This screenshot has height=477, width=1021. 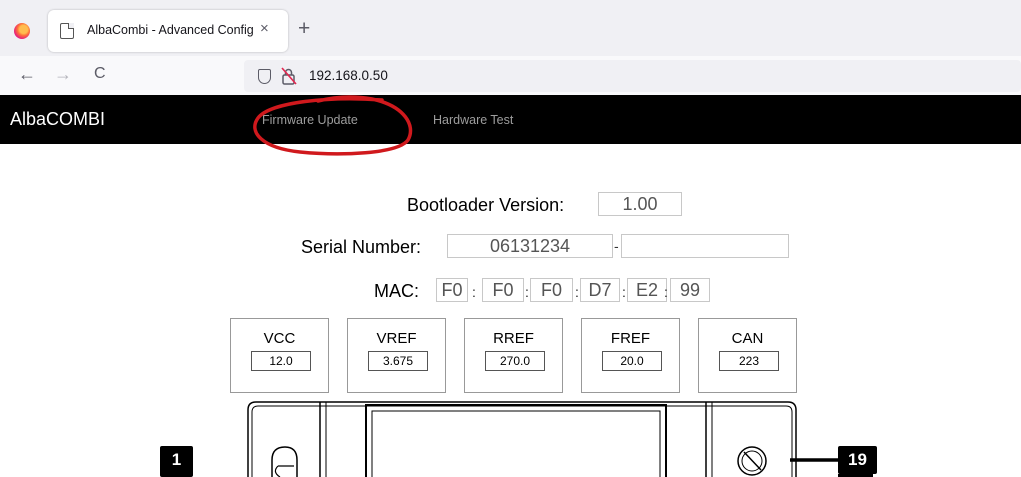 I want to click on device-diagram, so click(x=560, y=439).